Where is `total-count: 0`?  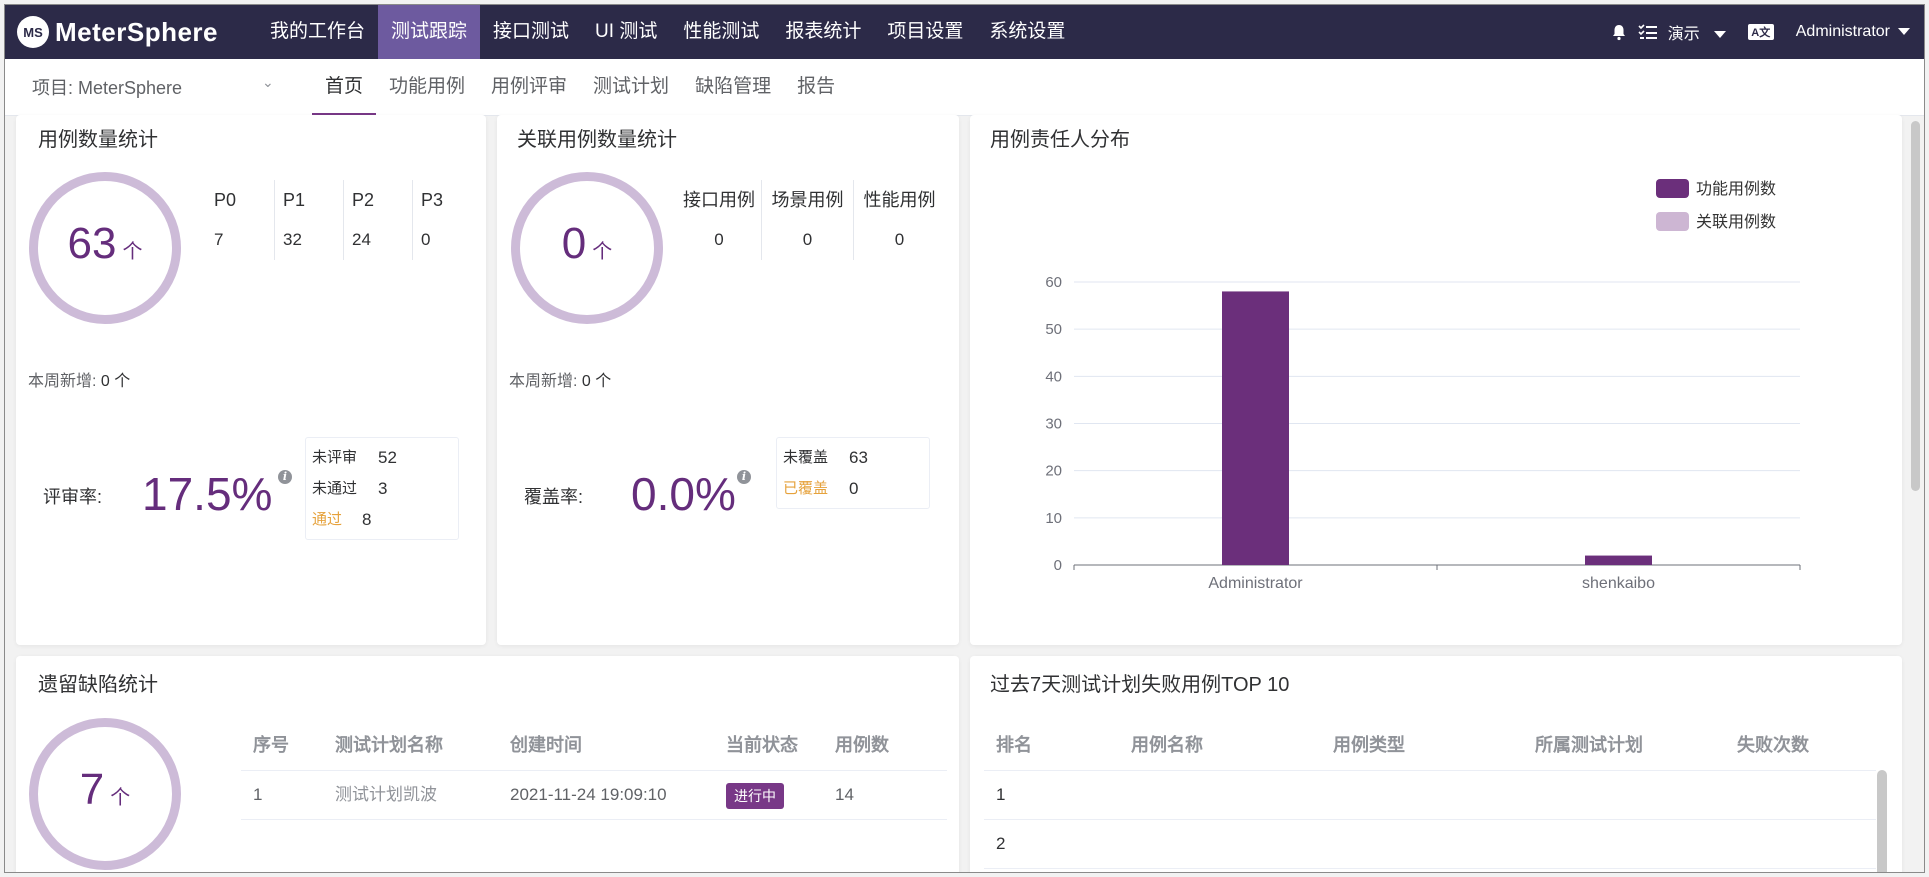
total-count: 0 is located at coordinates (574, 243).